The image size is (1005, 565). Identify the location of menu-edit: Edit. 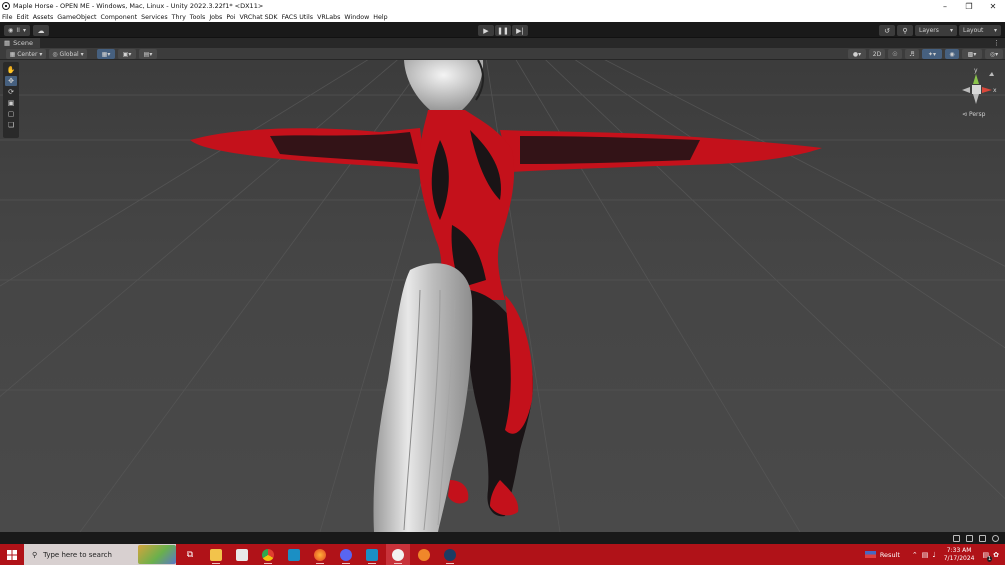
(23, 17).